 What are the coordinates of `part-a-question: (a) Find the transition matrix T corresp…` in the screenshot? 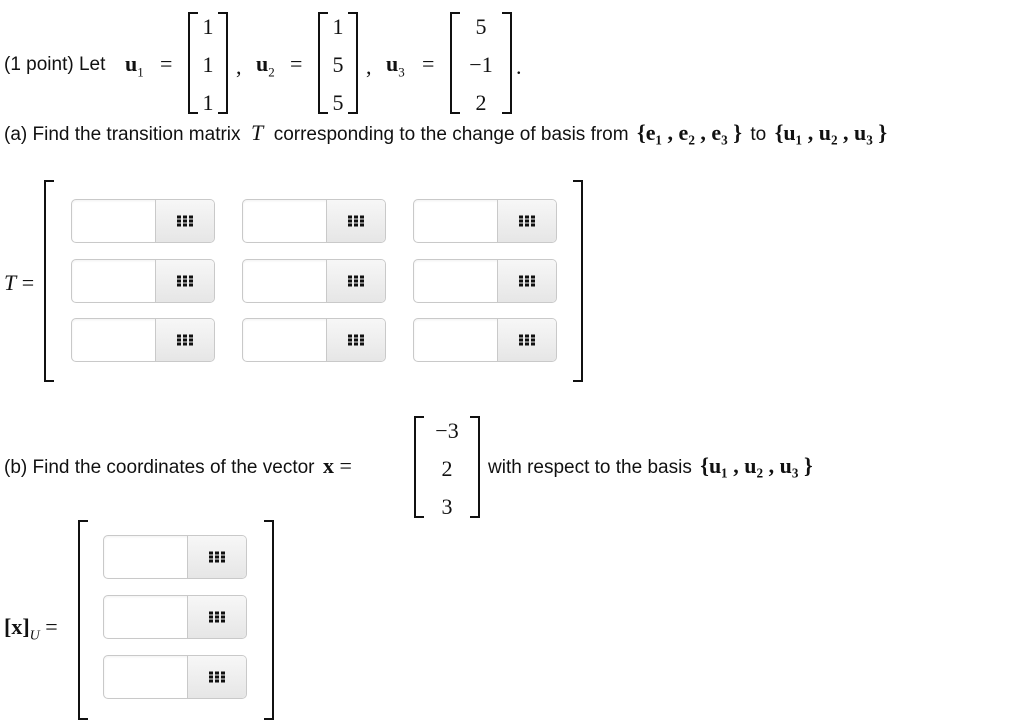 It's located at (445, 133).